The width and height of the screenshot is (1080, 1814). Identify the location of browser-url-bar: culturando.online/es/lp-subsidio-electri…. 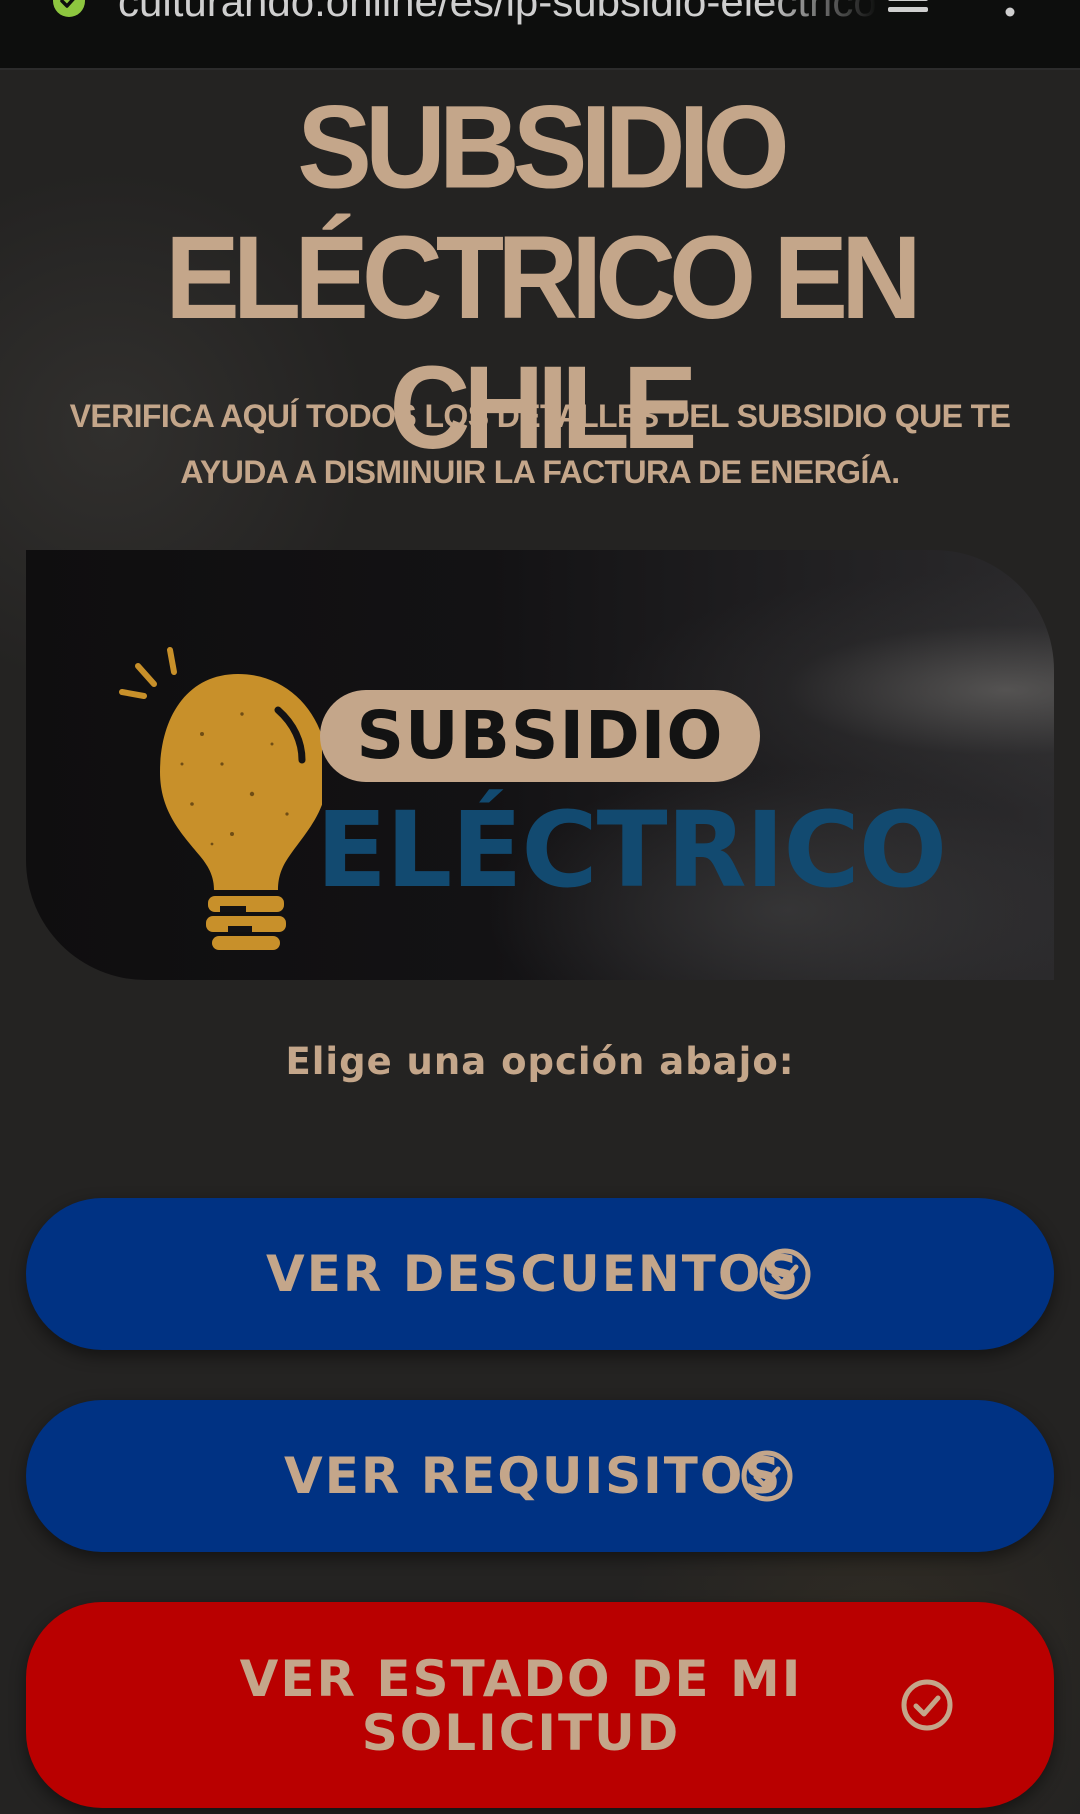
(540, 35).